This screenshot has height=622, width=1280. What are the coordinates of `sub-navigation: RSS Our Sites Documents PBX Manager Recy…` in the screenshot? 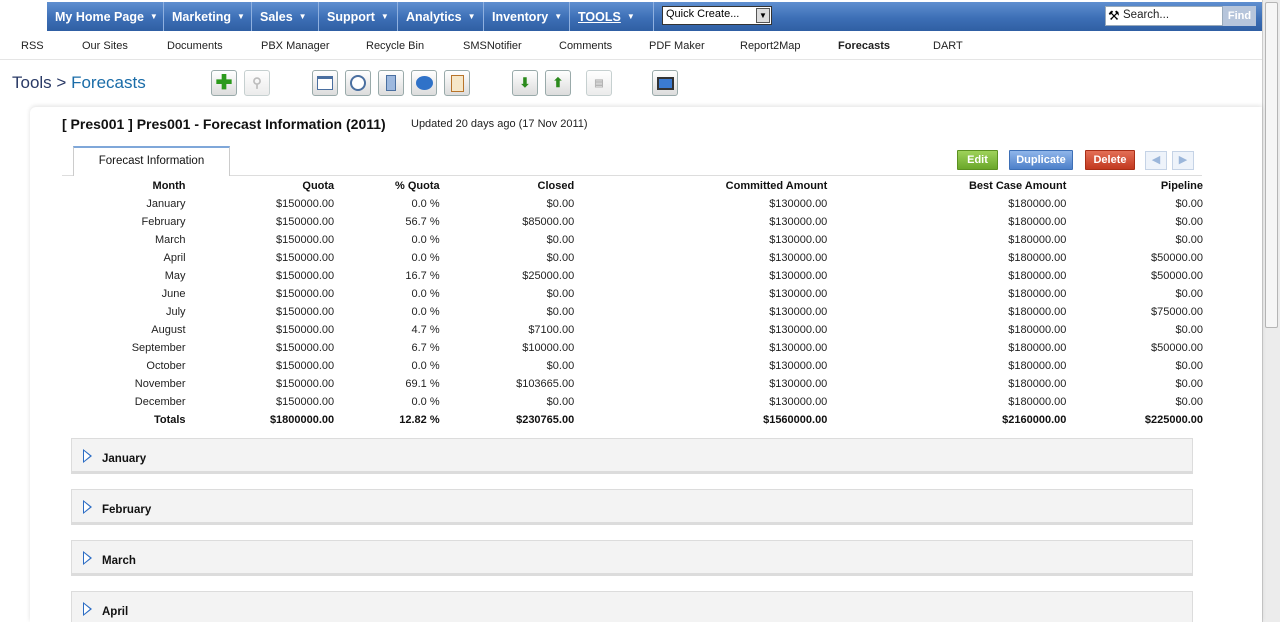 It's located at (631, 46).